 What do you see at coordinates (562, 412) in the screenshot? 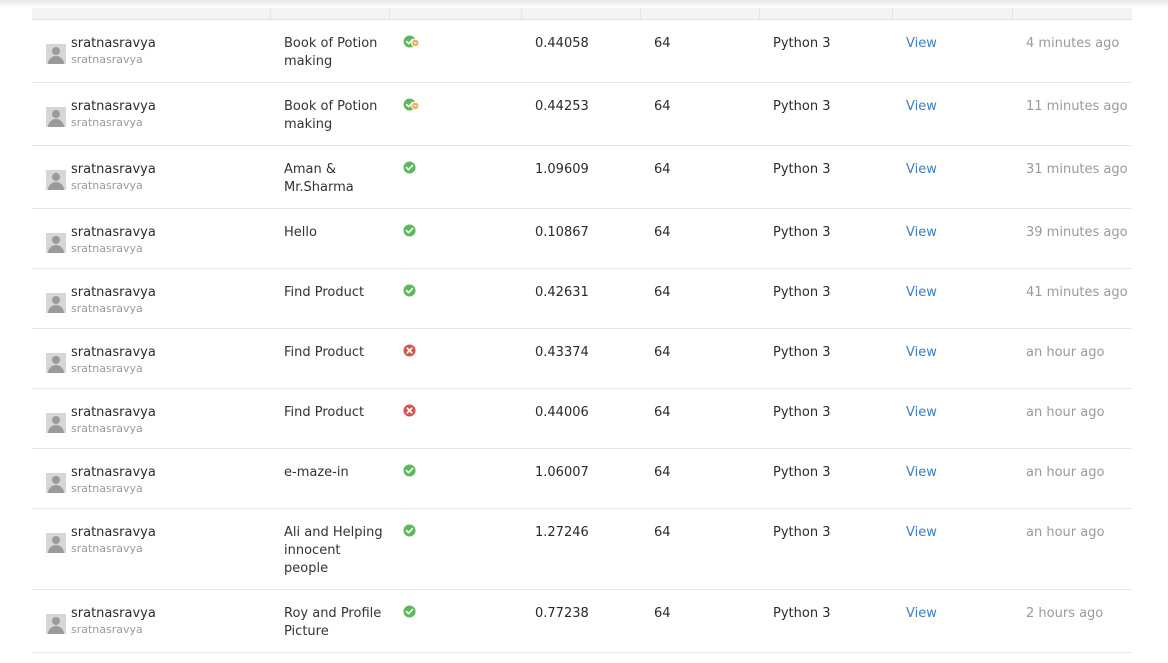
I see `time-value: 0.44006` at bounding box center [562, 412].